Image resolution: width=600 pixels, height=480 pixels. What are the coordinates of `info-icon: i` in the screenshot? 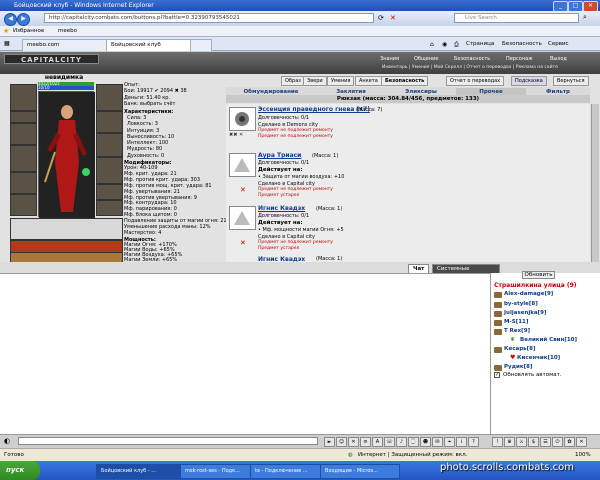 It's located at (461, 442).